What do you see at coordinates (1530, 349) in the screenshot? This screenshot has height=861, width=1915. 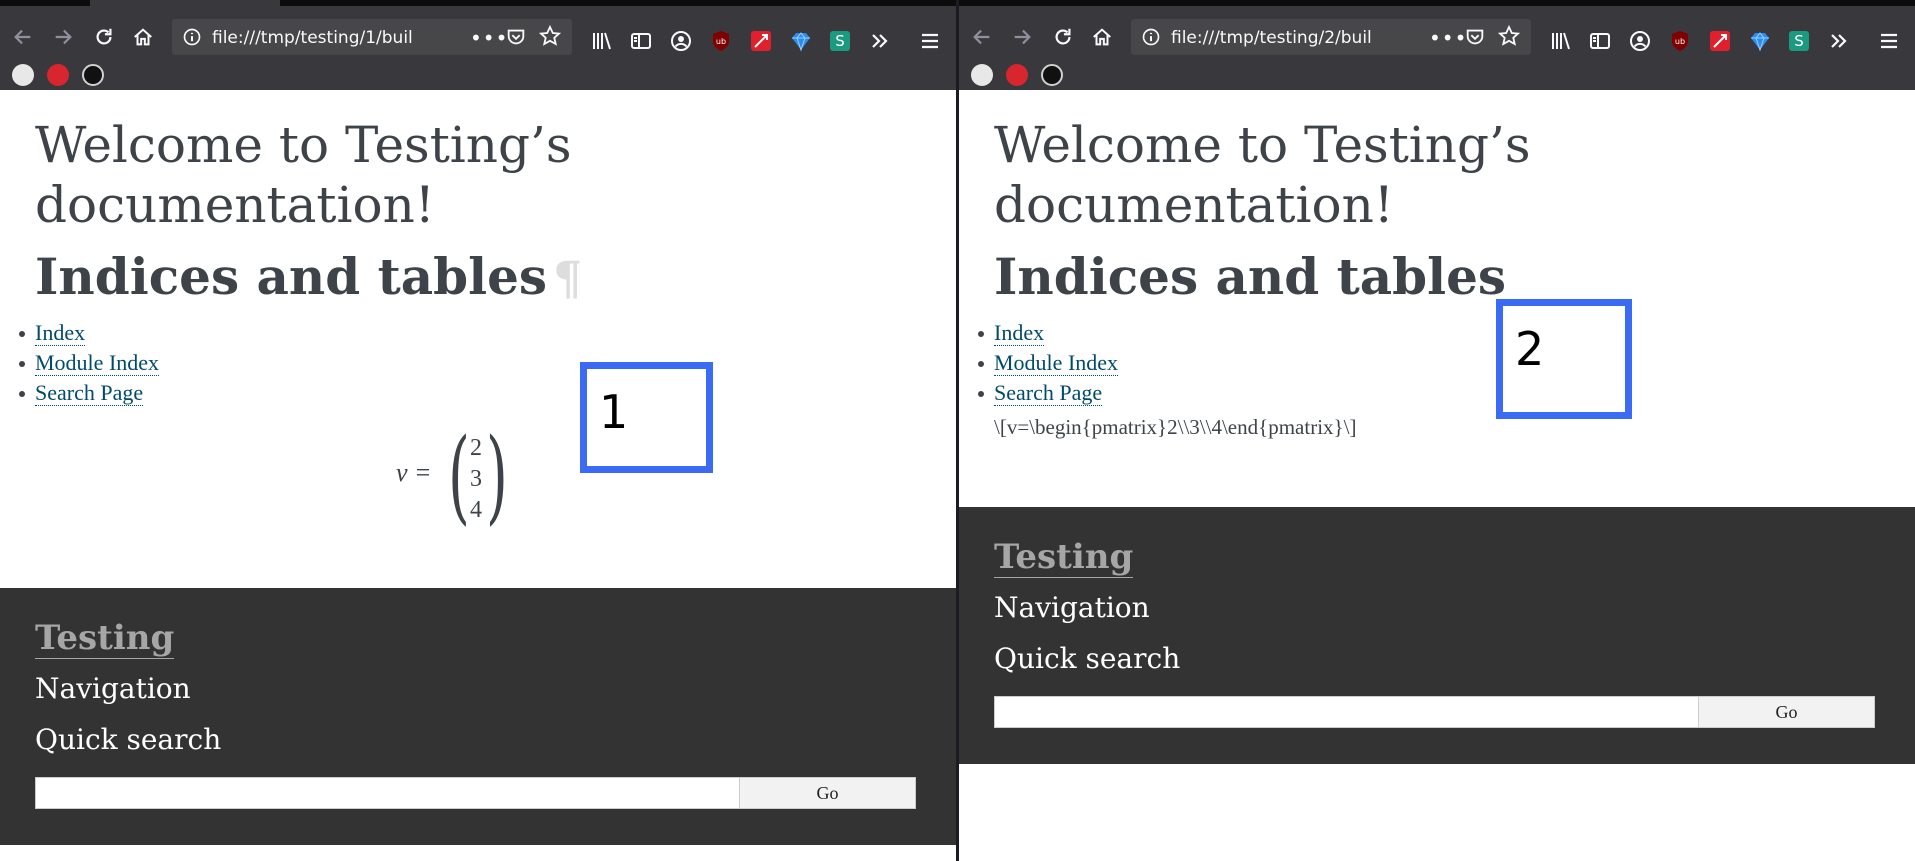 I see `annotation-label: 2` at bounding box center [1530, 349].